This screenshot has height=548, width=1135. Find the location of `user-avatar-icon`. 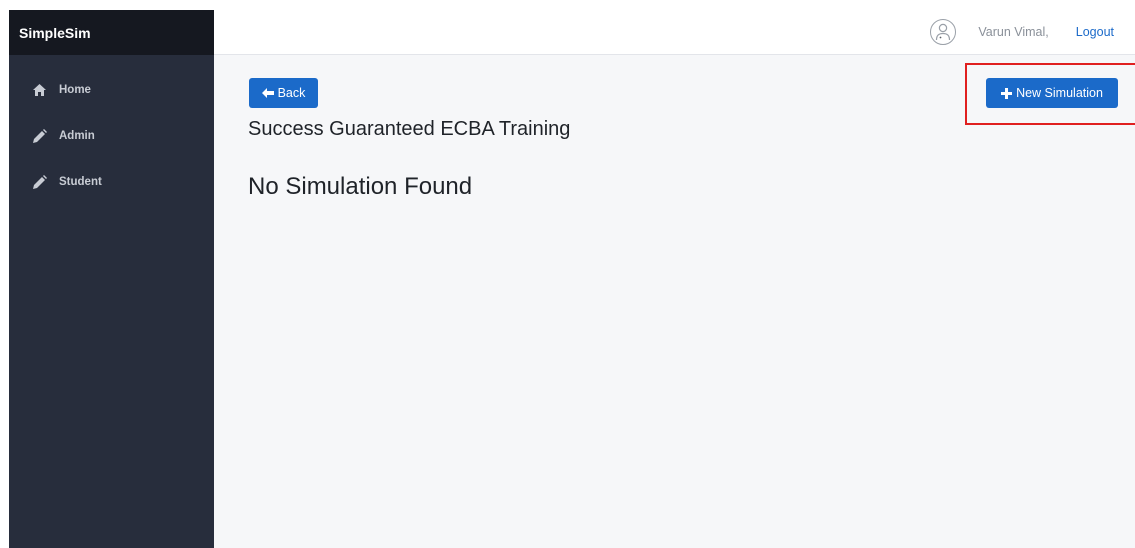

user-avatar-icon is located at coordinates (943, 32).